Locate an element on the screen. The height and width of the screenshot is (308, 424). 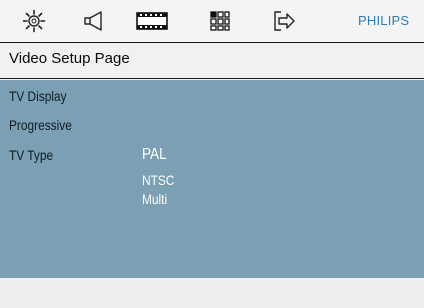
status-bar is located at coordinates (212, 294).